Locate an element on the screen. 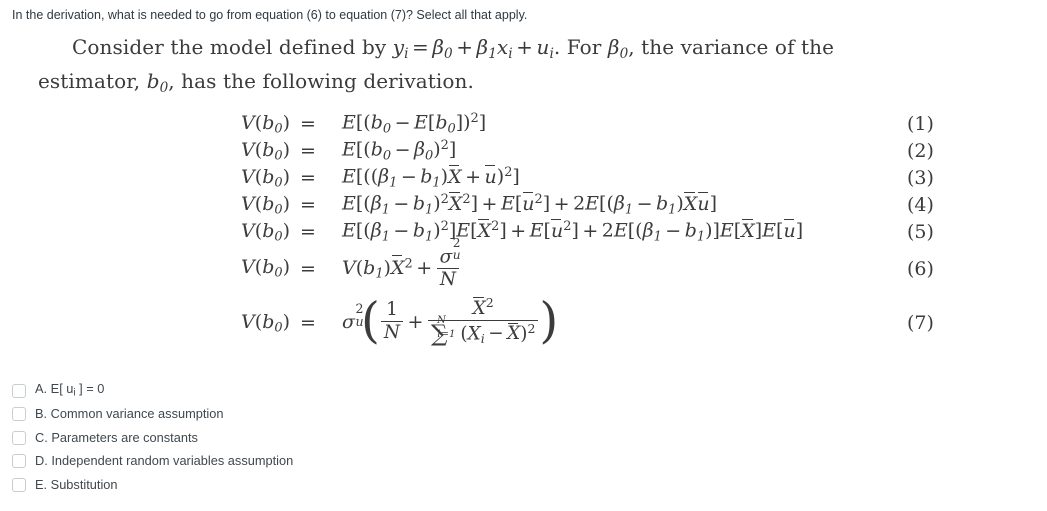 This screenshot has width=1047, height=511. intro-text-before: Consider the model defined by is located at coordinates (232, 47).